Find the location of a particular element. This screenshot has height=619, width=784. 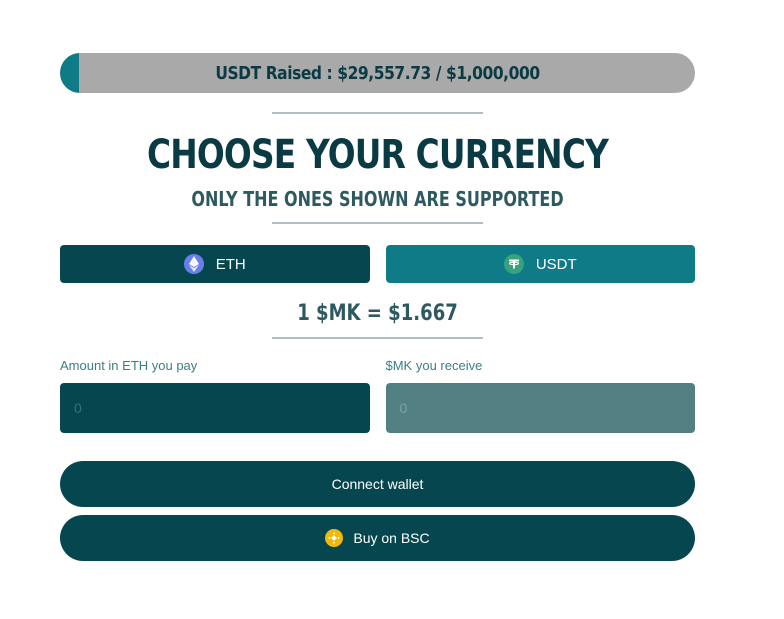

receive-amount-input is located at coordinates (540, 408).